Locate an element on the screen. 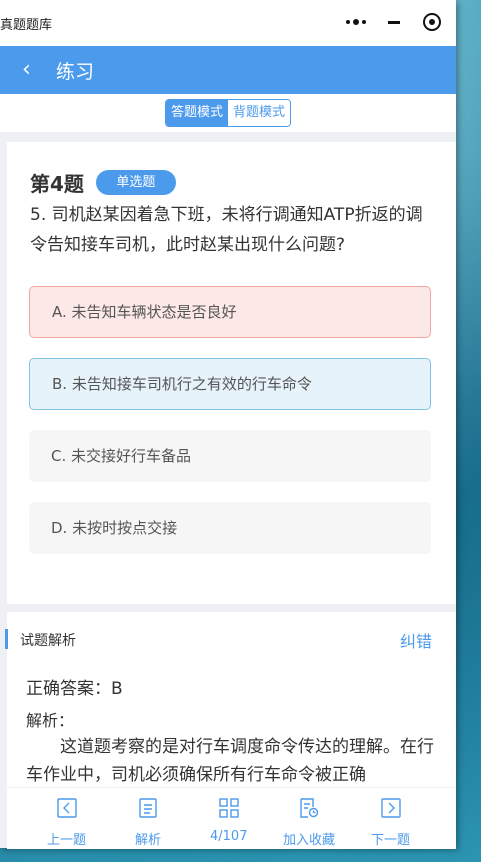  explanation-label: 解析： is located at coordinates (50, 720).